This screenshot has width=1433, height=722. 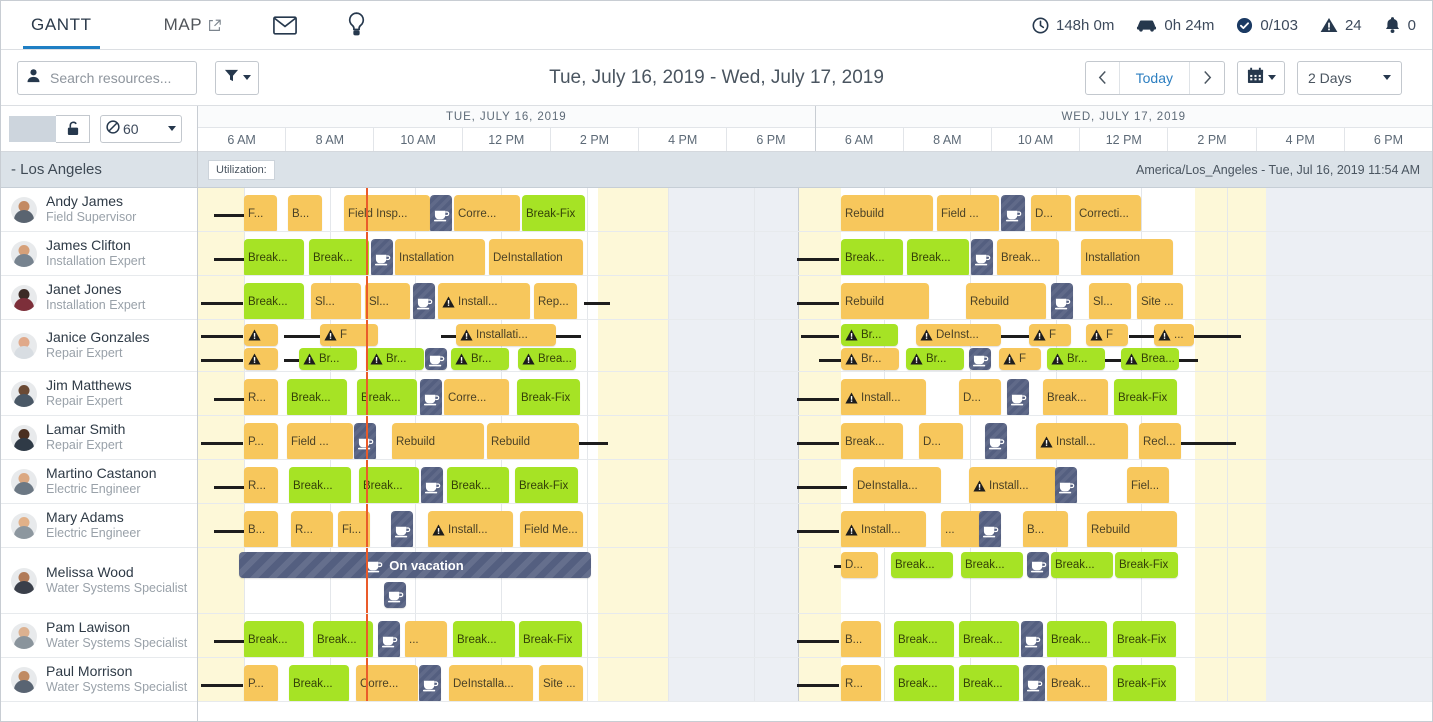 I want to click on resource-row: Janet Jones Installation Expert, so click(x=99, y=298).